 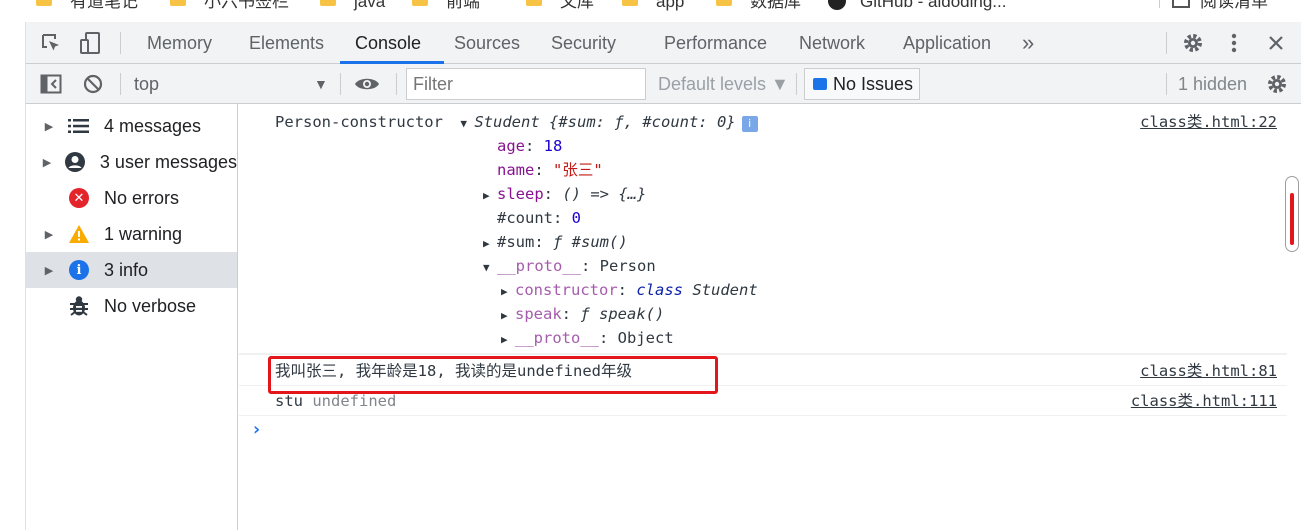 What do you see at coordinates (289, 401) in the screenshot?
I see `log-label: stu` at bounding box center [289, 401].